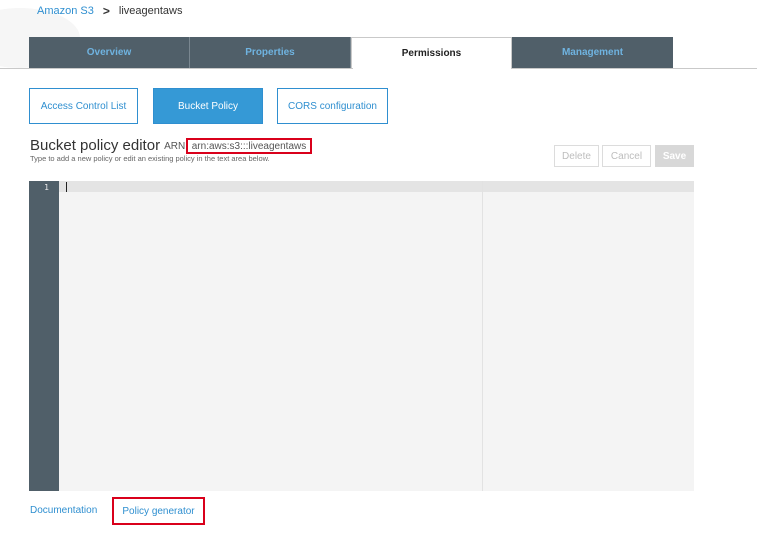 Image resolution: width=757 pixels, height=533 pixels. I want to click on policy-generator-link: Policy generator, so click(158, 511).